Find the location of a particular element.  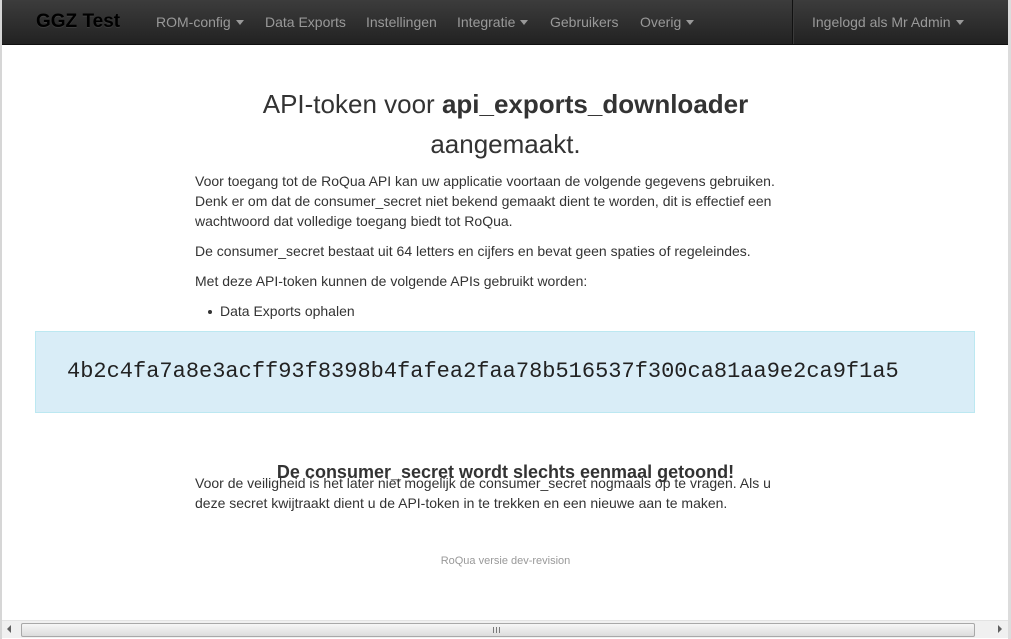

arrow-right-icon is located at coordinates (1000, 629).